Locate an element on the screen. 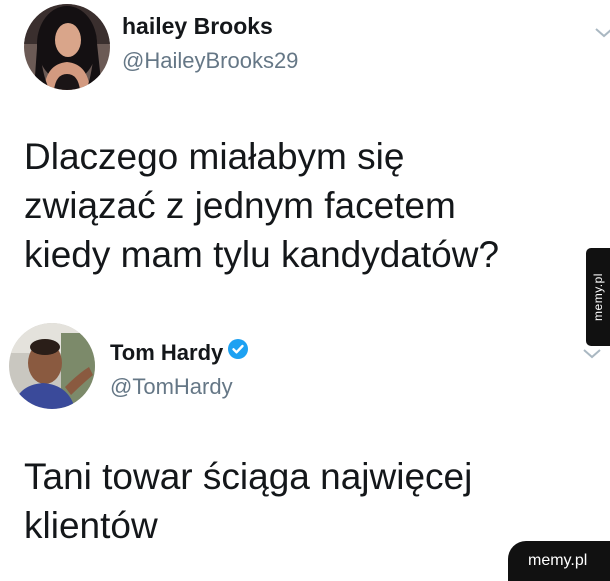 Image resolution: width=610 pixels, height=581 pixels. corner-watermark-text: memy.pl is located at coordinates (558, 560).